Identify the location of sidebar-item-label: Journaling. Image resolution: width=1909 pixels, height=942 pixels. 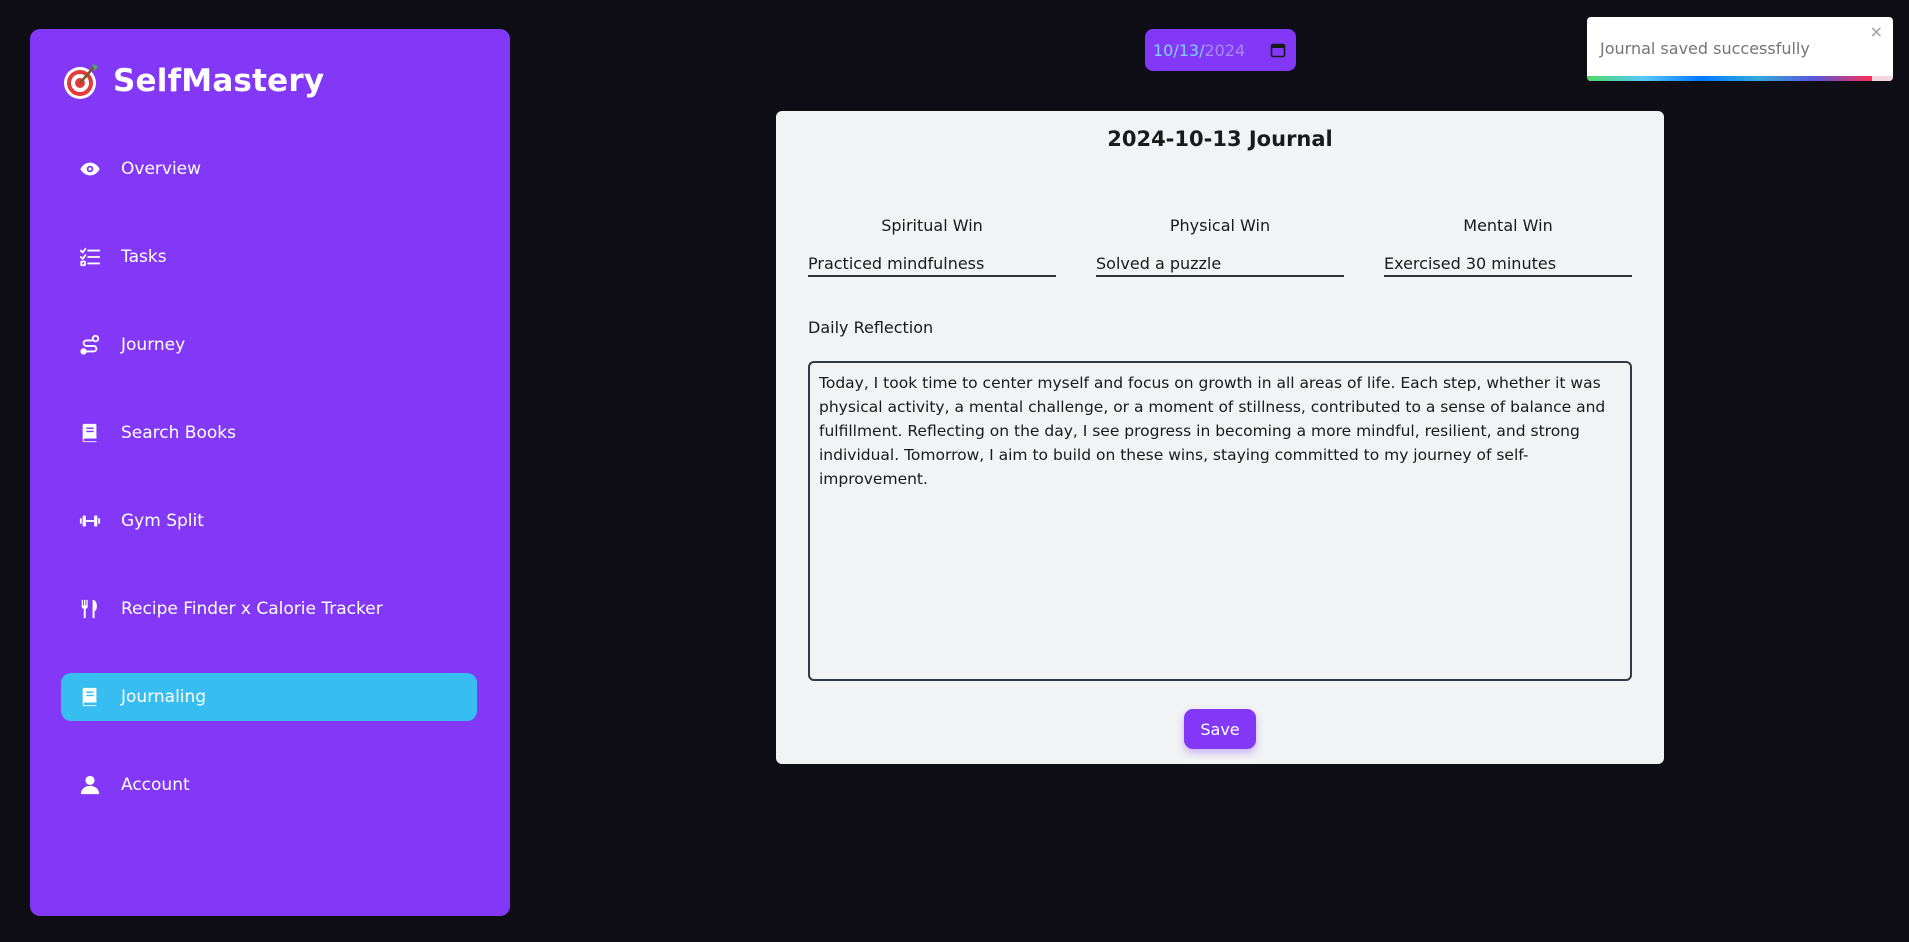
(164, 697).